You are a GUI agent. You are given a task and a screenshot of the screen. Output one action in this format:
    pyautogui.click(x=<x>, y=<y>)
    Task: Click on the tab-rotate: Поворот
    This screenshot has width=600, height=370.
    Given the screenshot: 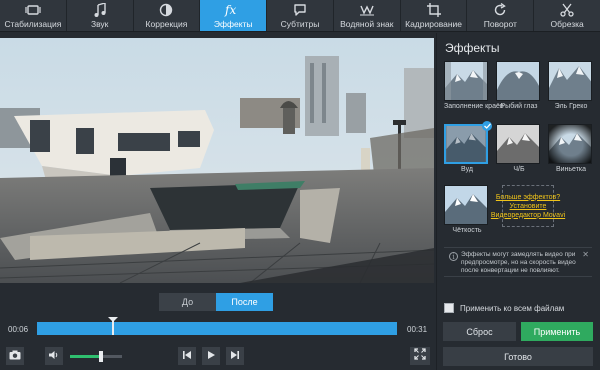 What is the action you would take?
    pyautogui.click(x=501, y=15)
    